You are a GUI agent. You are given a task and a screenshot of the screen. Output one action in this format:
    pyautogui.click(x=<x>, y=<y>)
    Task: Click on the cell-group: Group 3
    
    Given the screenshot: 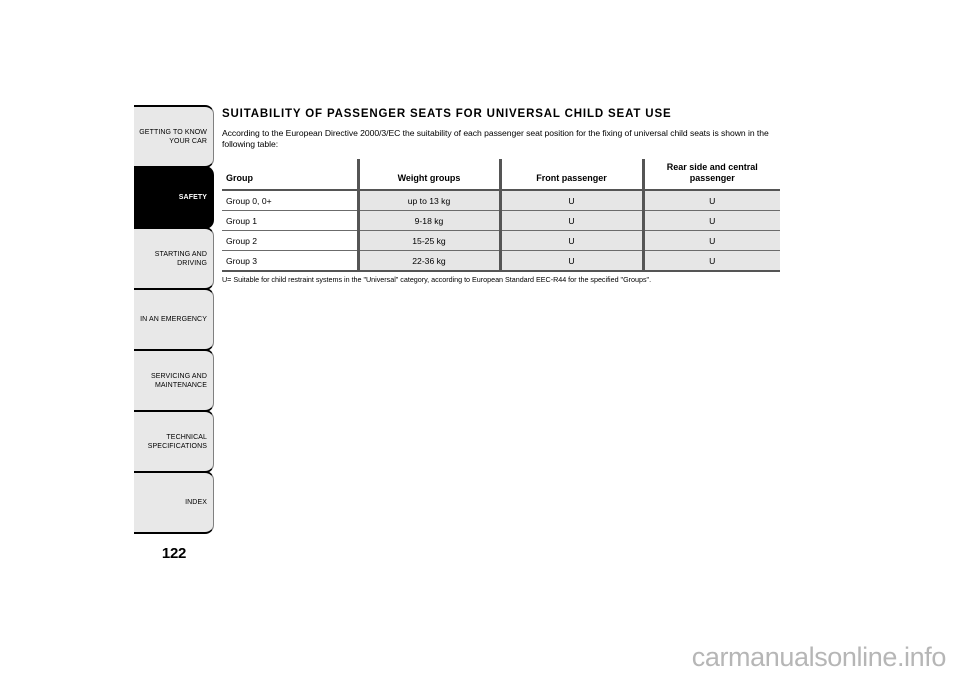 What is the action you would take?
    pyautogui.click(x=290, y=261)
    